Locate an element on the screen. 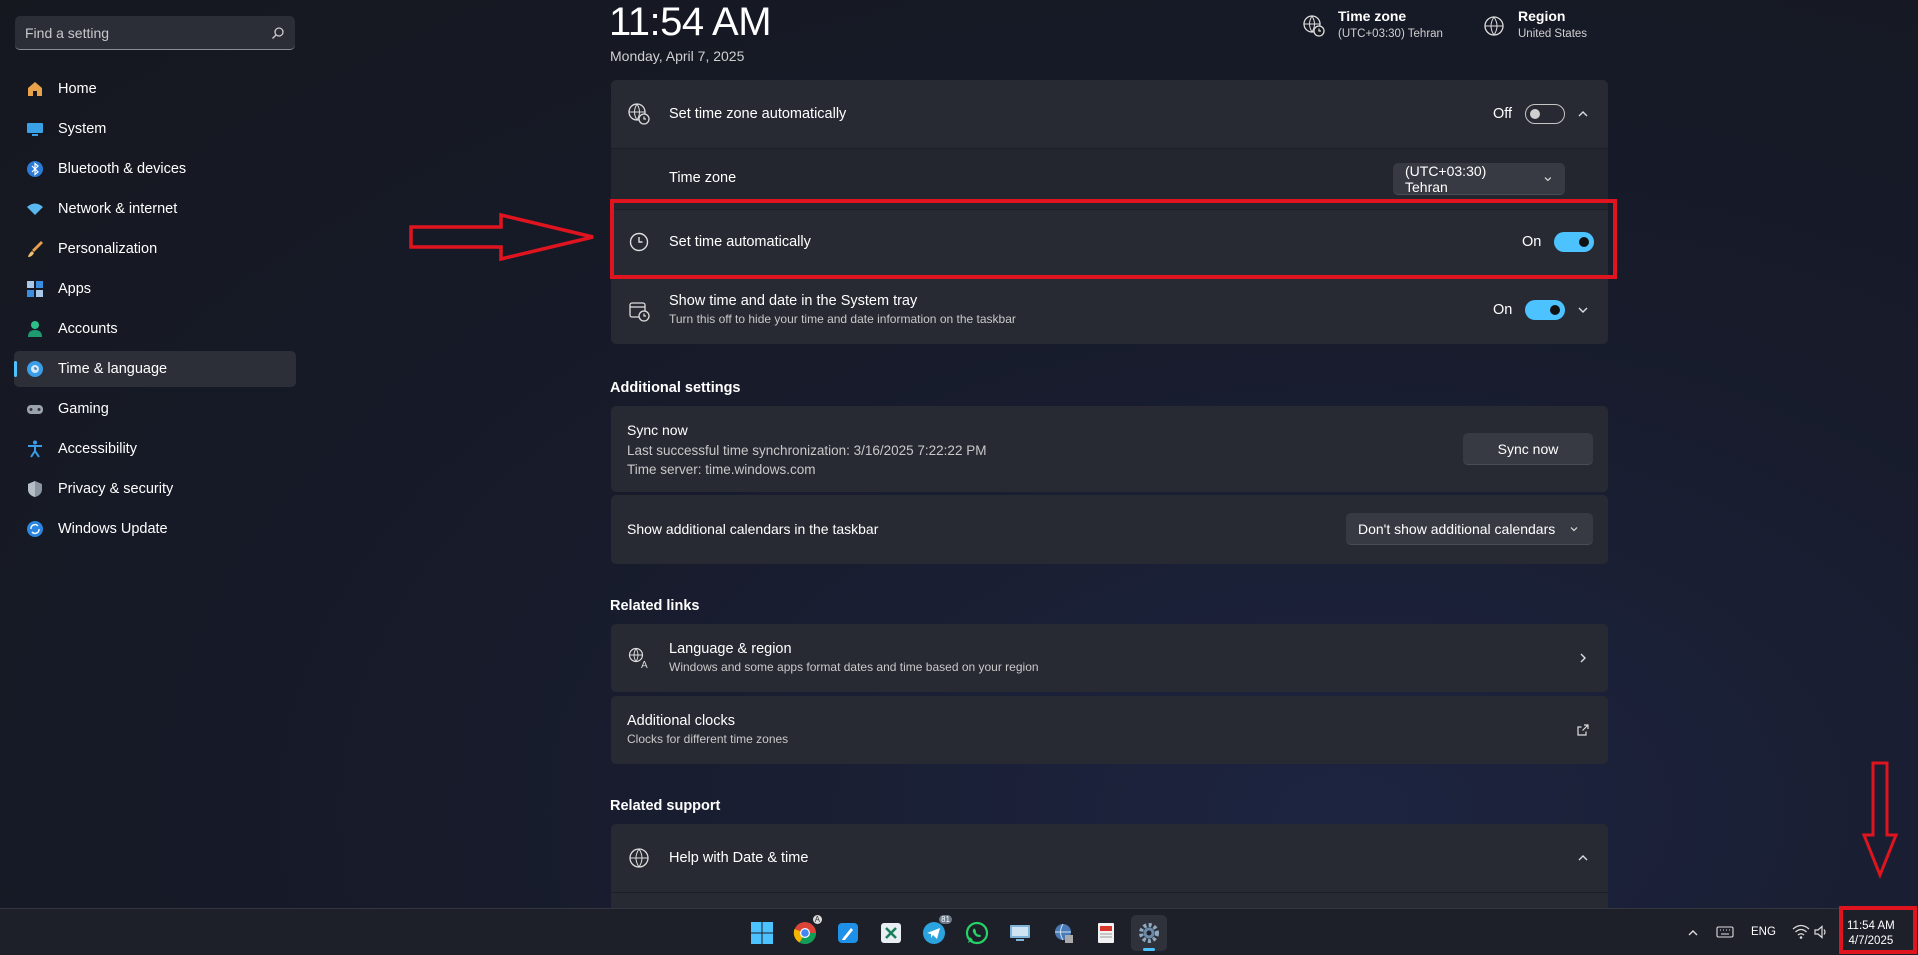 This screenshot has height=955, width=1918. external-link-icon is located at coordinates (1583, 730).